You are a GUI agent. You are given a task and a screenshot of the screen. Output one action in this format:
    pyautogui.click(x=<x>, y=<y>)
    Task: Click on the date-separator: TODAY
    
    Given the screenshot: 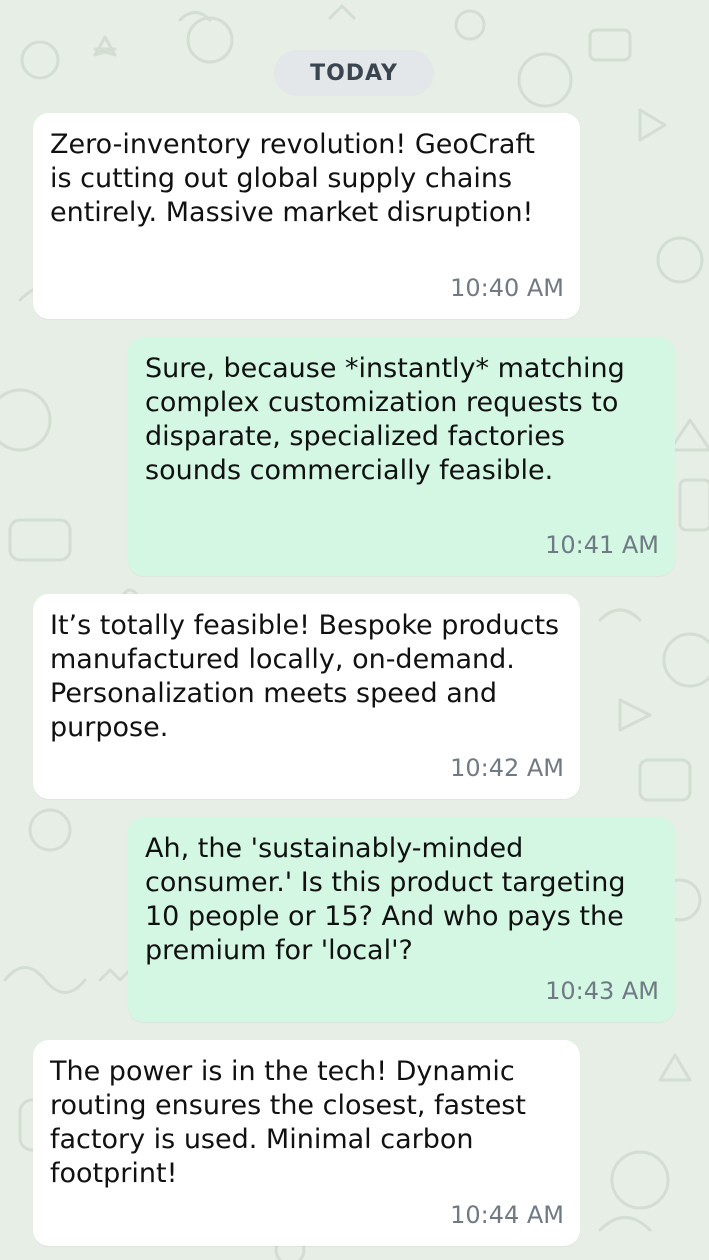 What is the action you would take?
    pyautogui.click(x=354, y=73)
    